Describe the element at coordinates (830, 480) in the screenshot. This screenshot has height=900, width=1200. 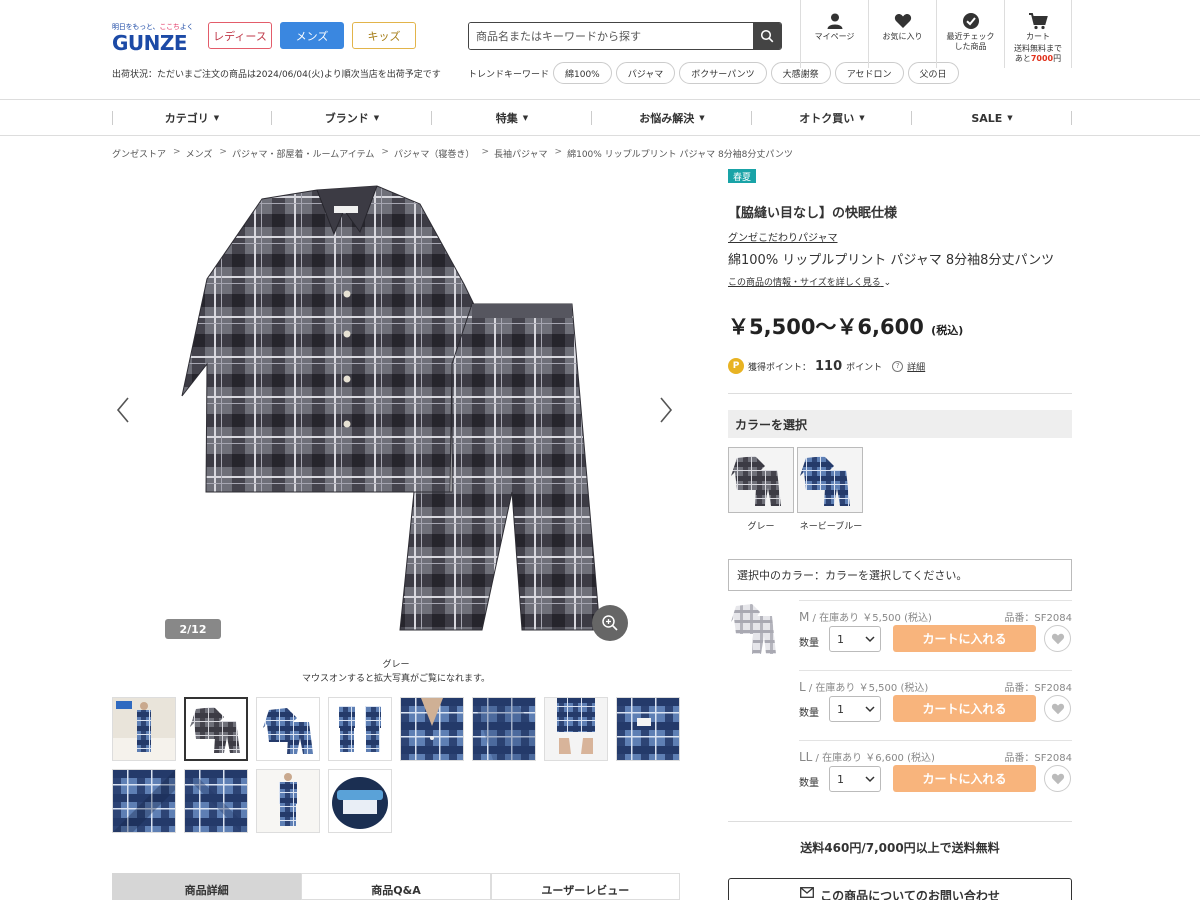
I see `color-swatch-navy` at that location.